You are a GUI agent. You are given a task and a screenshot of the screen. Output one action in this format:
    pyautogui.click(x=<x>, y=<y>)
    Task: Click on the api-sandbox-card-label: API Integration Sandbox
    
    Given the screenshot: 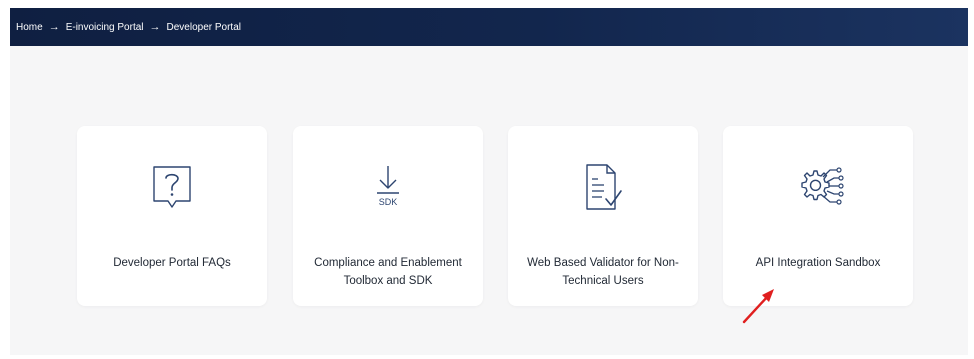 What is the action you would take?
    pyautogui.click(x=818, y=263)
    